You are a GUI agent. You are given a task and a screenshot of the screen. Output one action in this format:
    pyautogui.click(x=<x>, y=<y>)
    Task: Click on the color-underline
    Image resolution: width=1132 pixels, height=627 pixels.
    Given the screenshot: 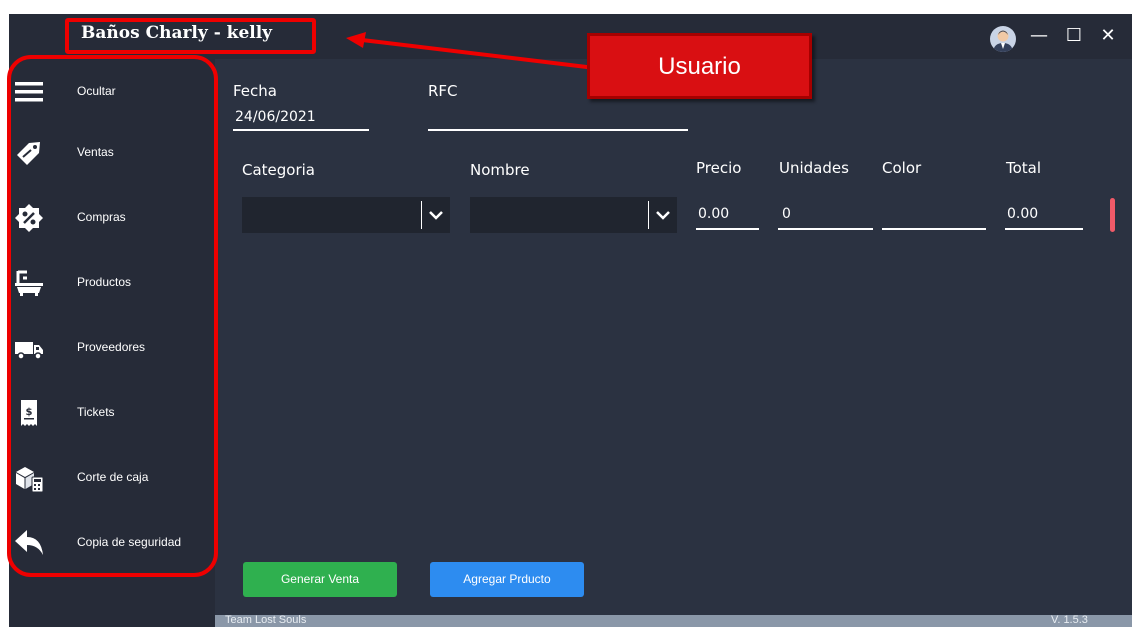 What is the action you would take?
    pyautogui.click(x=934, y=229)
    